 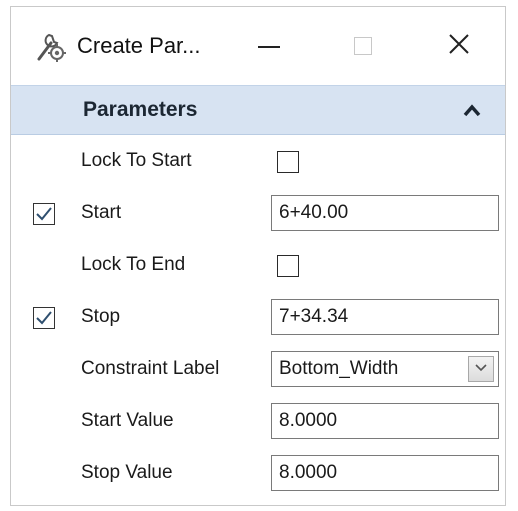 I want to click on row-start-value: Start Value 8.0000, so click(x=258, y=423).